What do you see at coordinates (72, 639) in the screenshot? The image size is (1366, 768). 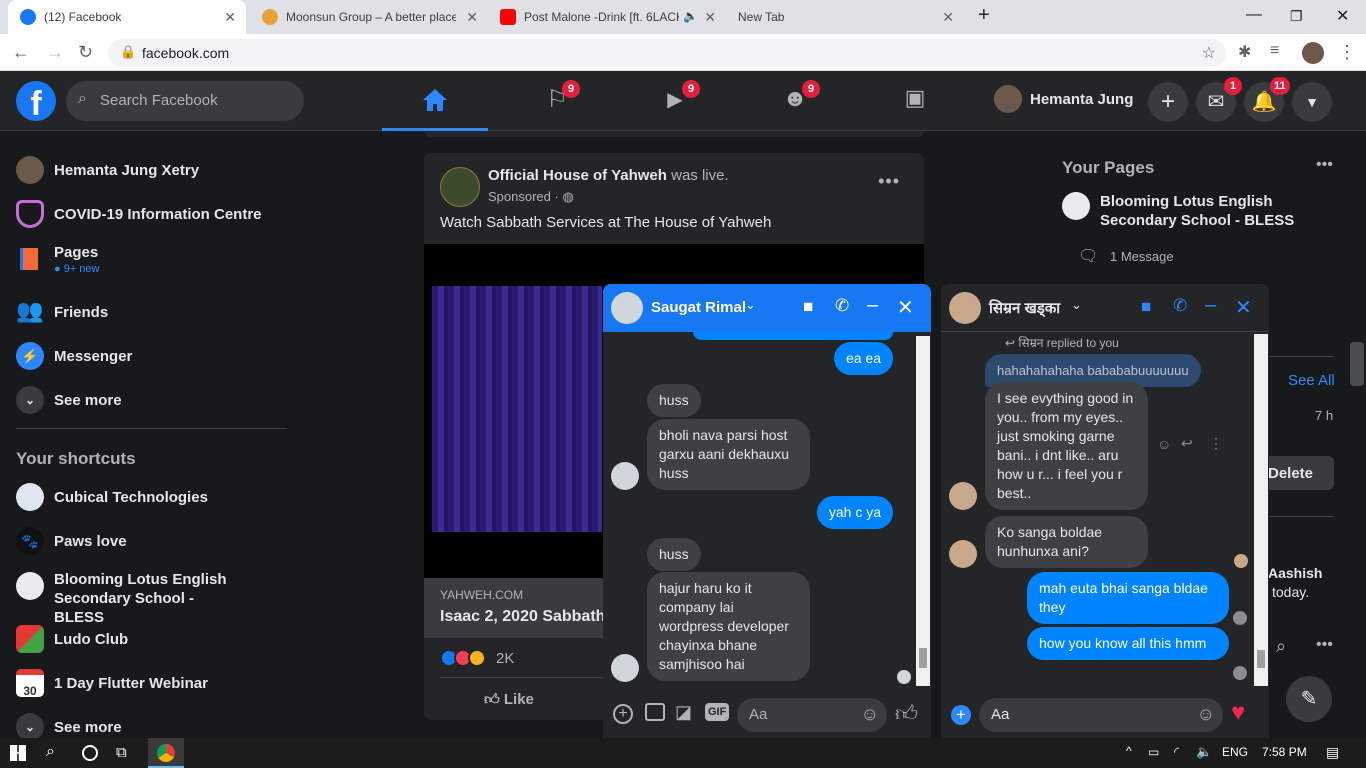 I see `shortcut-ludo-club: Ludo Club` at bounding box center [72, 639].